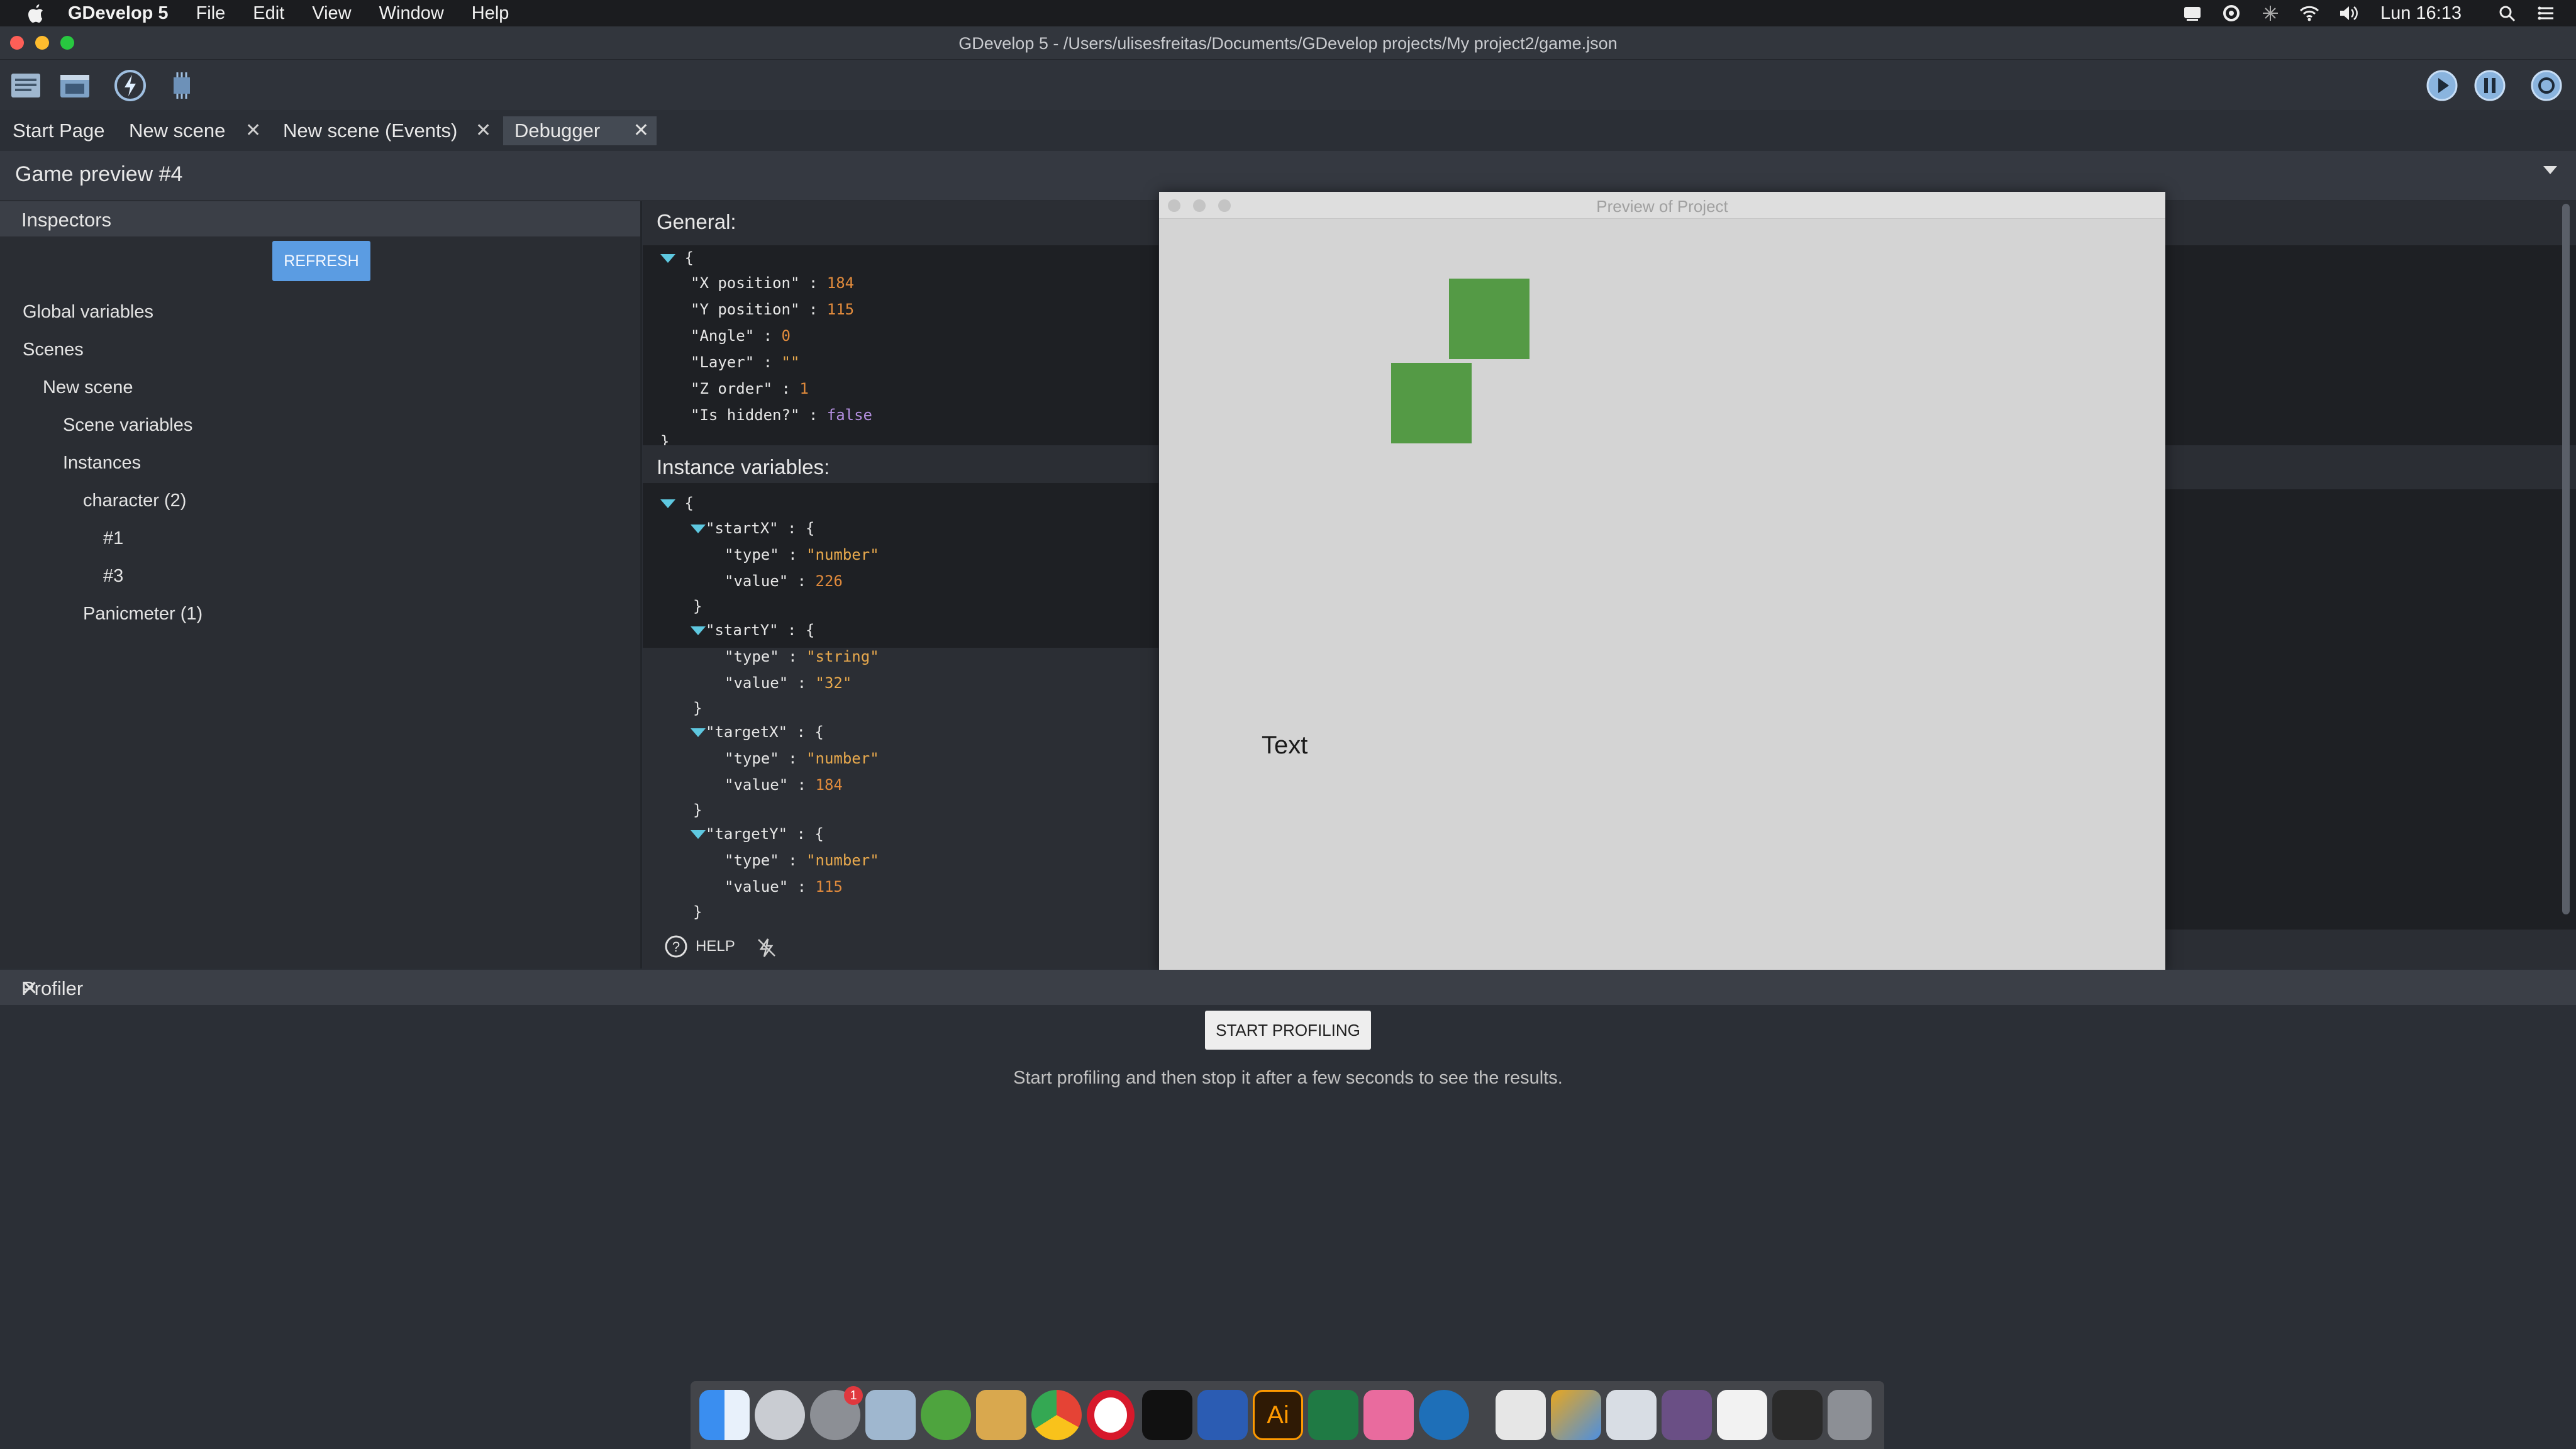  I want to click on help-label: HELP, so click(715, 946).